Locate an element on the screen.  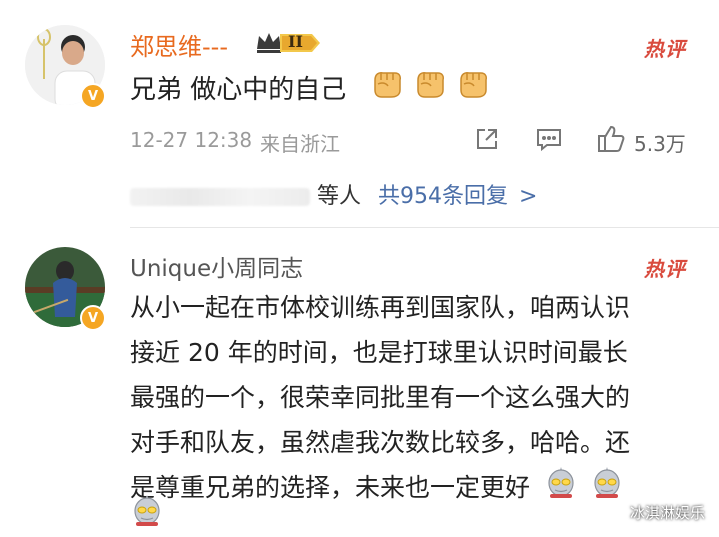
comment-text-line: 对手和队友，虽然虐我次数比较多，哈哈。还 is located at coordinates (380, 442).